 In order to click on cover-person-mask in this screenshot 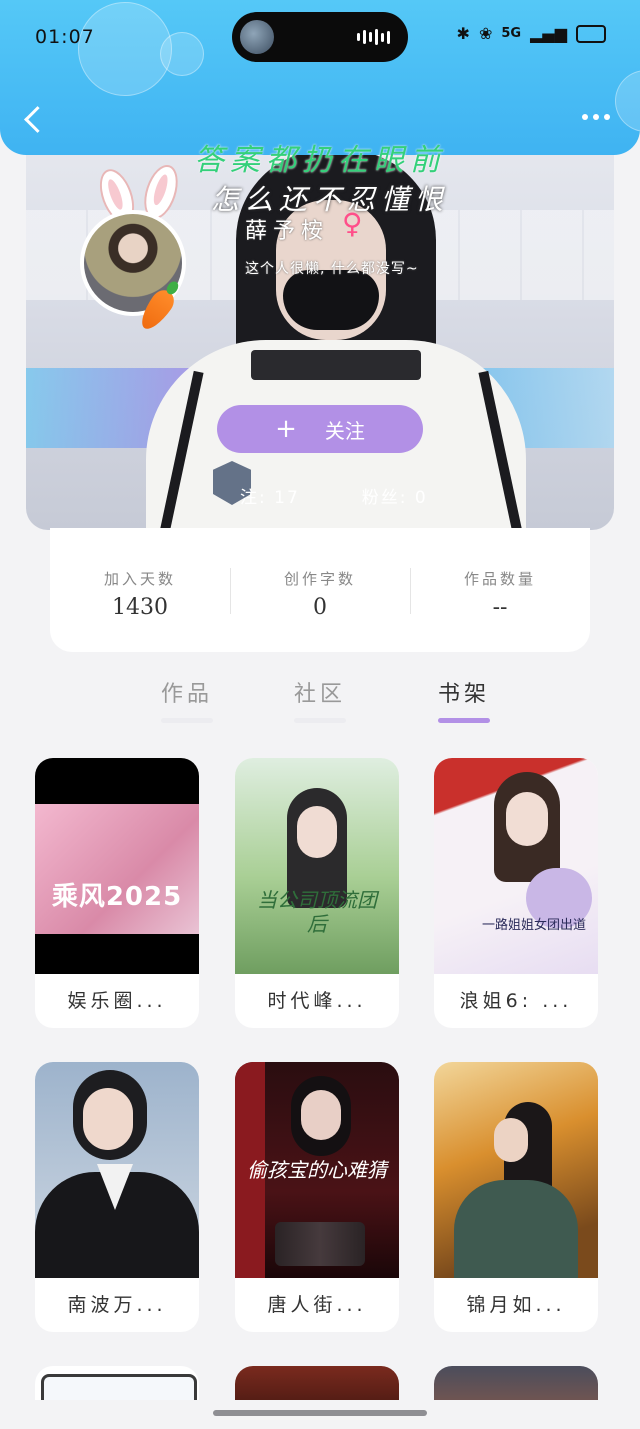, I will do `click(331, 300)`.